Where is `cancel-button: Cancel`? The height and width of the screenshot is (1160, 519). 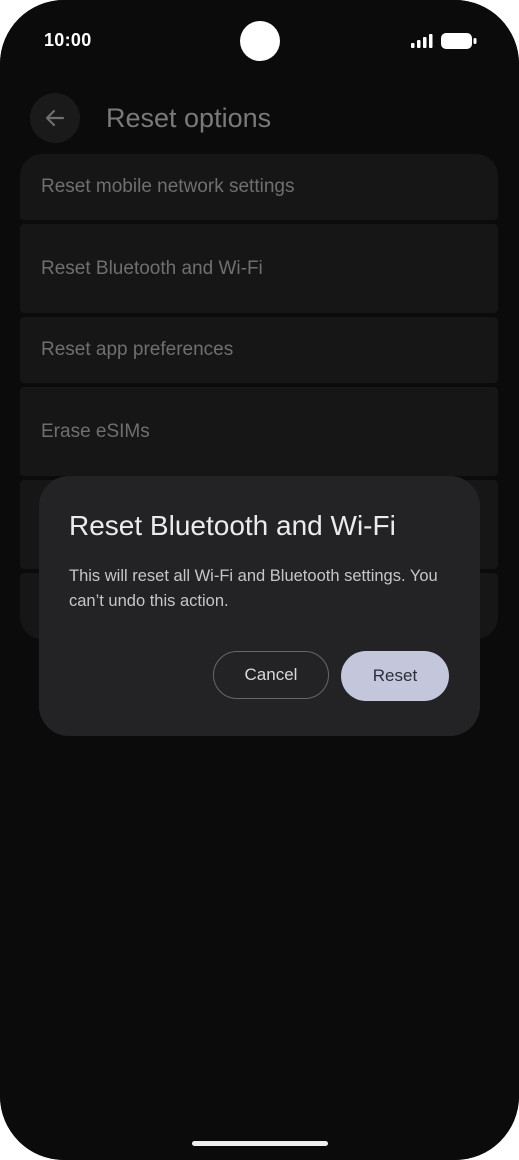
cancel-button: Cancel is located at coordinates (271, 675).